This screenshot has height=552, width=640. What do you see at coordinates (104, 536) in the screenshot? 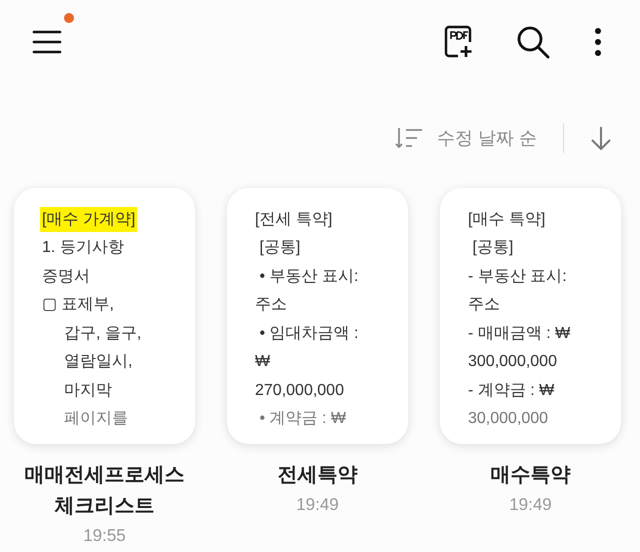
I see `note-time: 19:55` at bounding box center [104, 536].